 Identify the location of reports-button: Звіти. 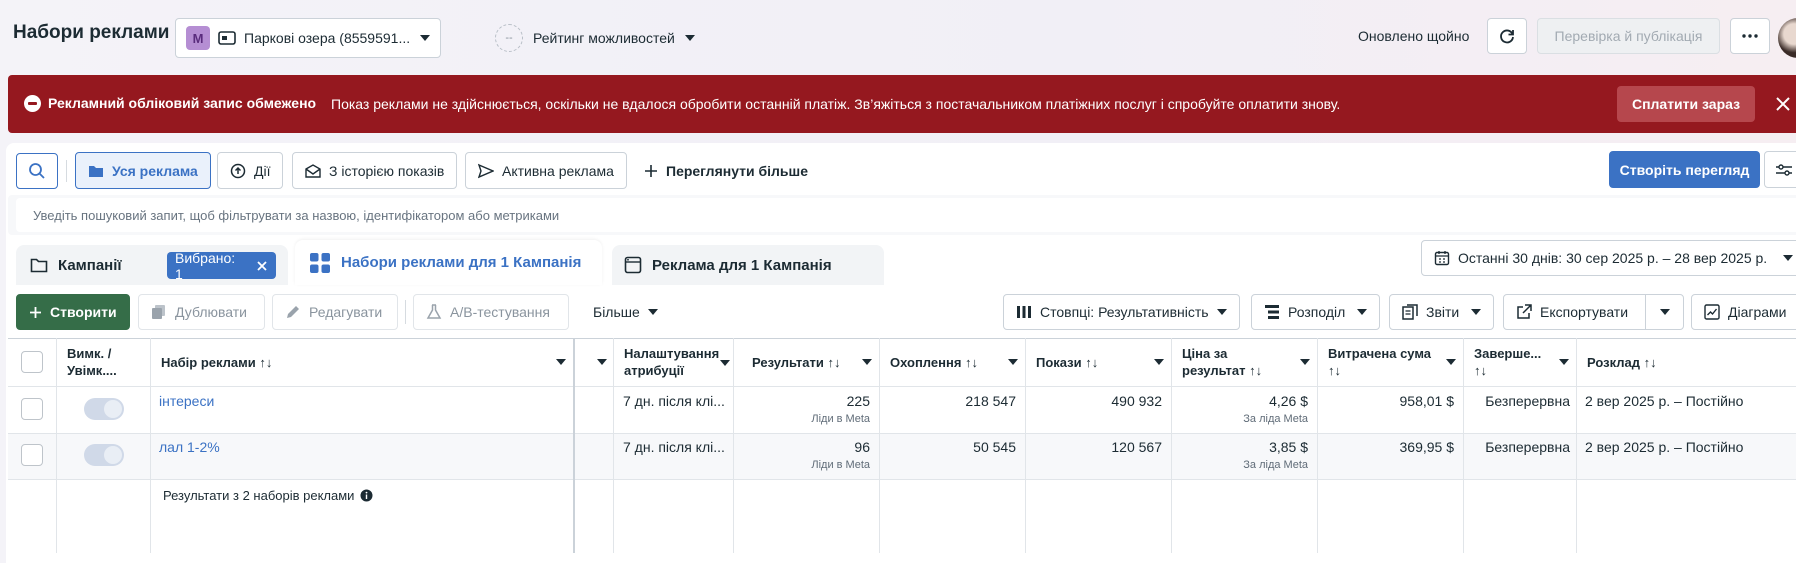
(1441, 312).